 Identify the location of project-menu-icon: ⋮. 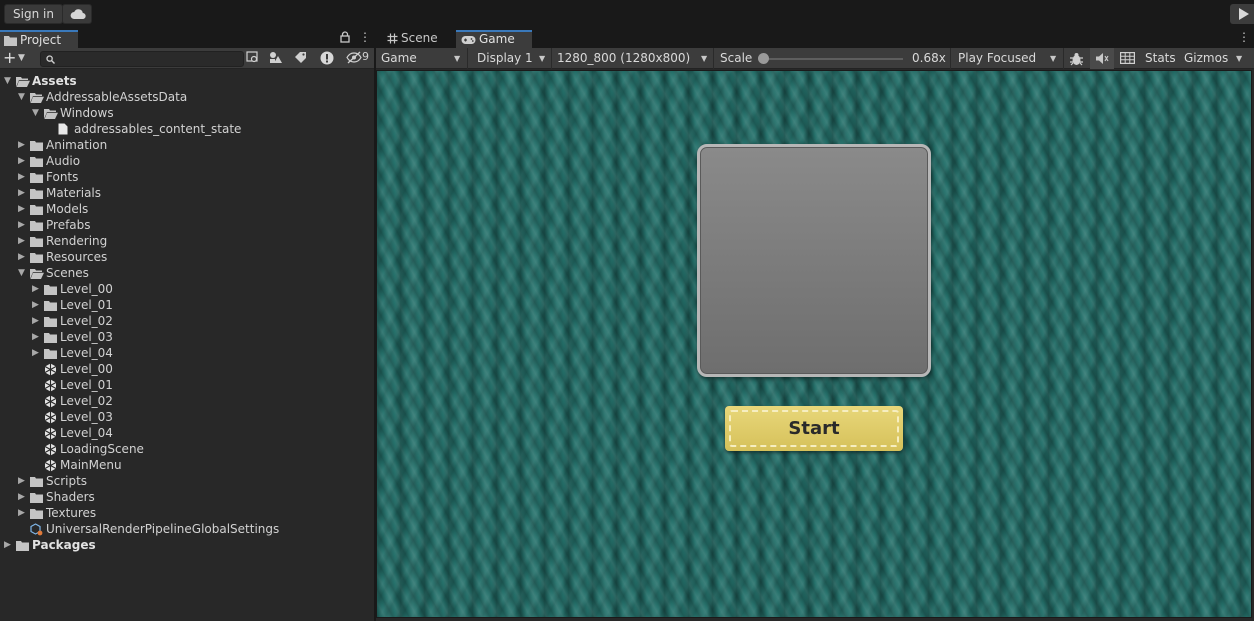
(365, 37).